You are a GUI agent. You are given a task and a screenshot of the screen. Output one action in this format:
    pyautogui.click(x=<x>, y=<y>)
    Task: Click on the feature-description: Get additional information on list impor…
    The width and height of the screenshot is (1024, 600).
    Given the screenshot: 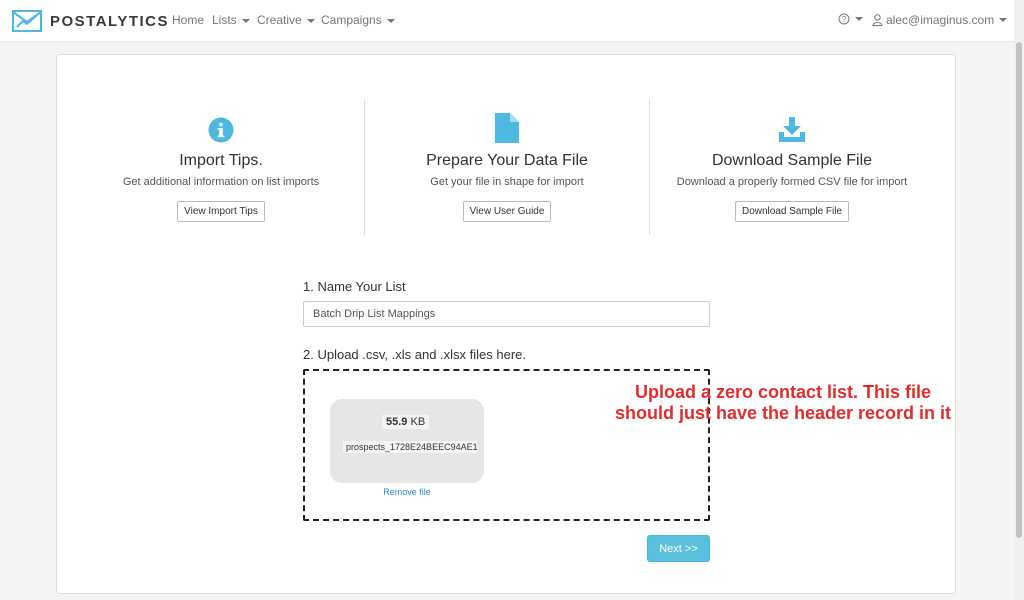 What is the action you would take?
    pyautogui.click(x=221, y=182)
    